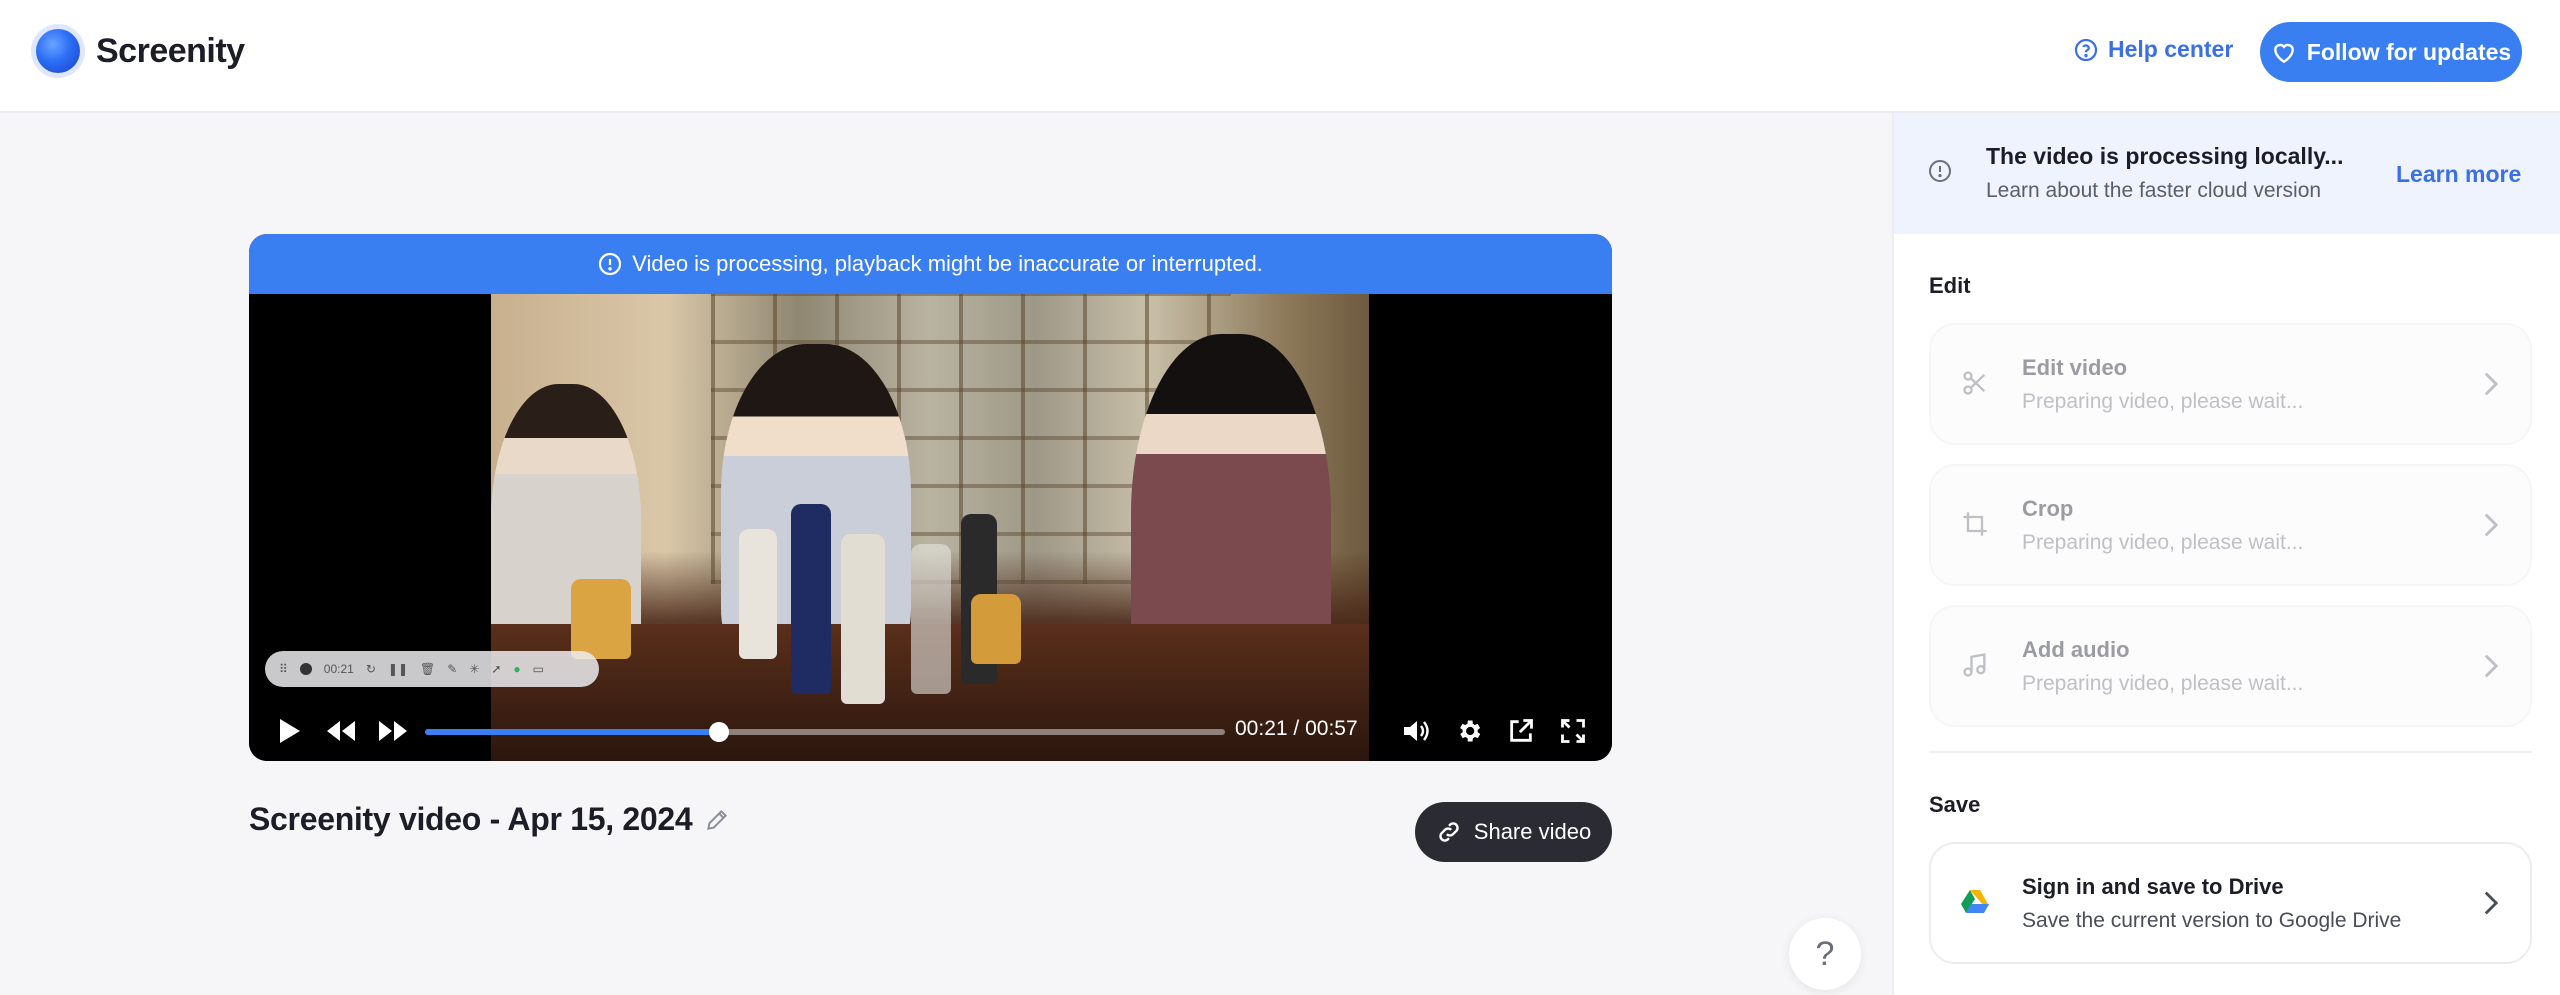  I want to click on info-circle-icon, so click(610, 264).